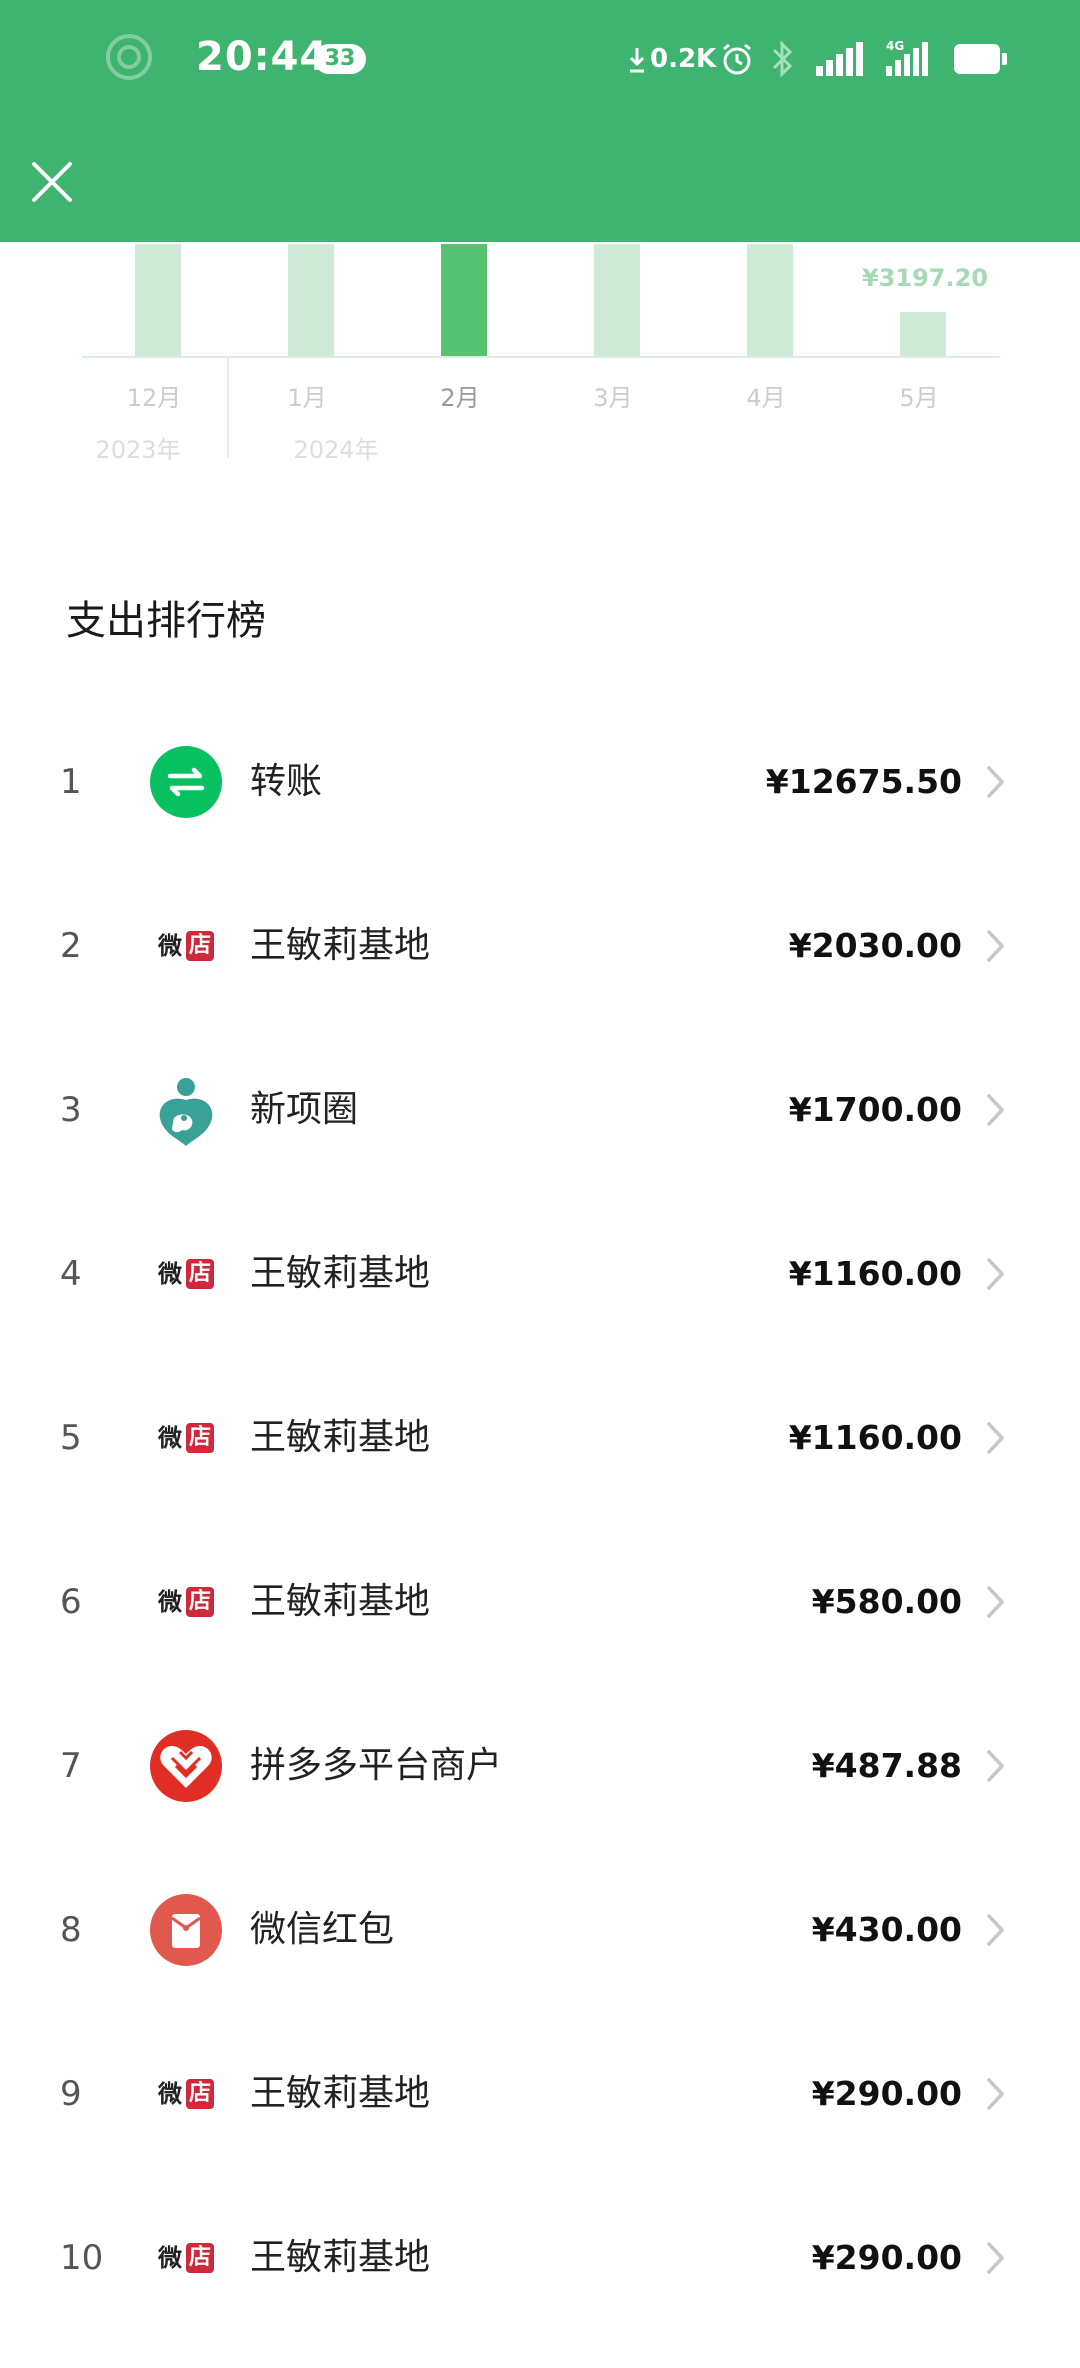  I want to click on expense-amount: ¥580.00, so click(886, 1601).